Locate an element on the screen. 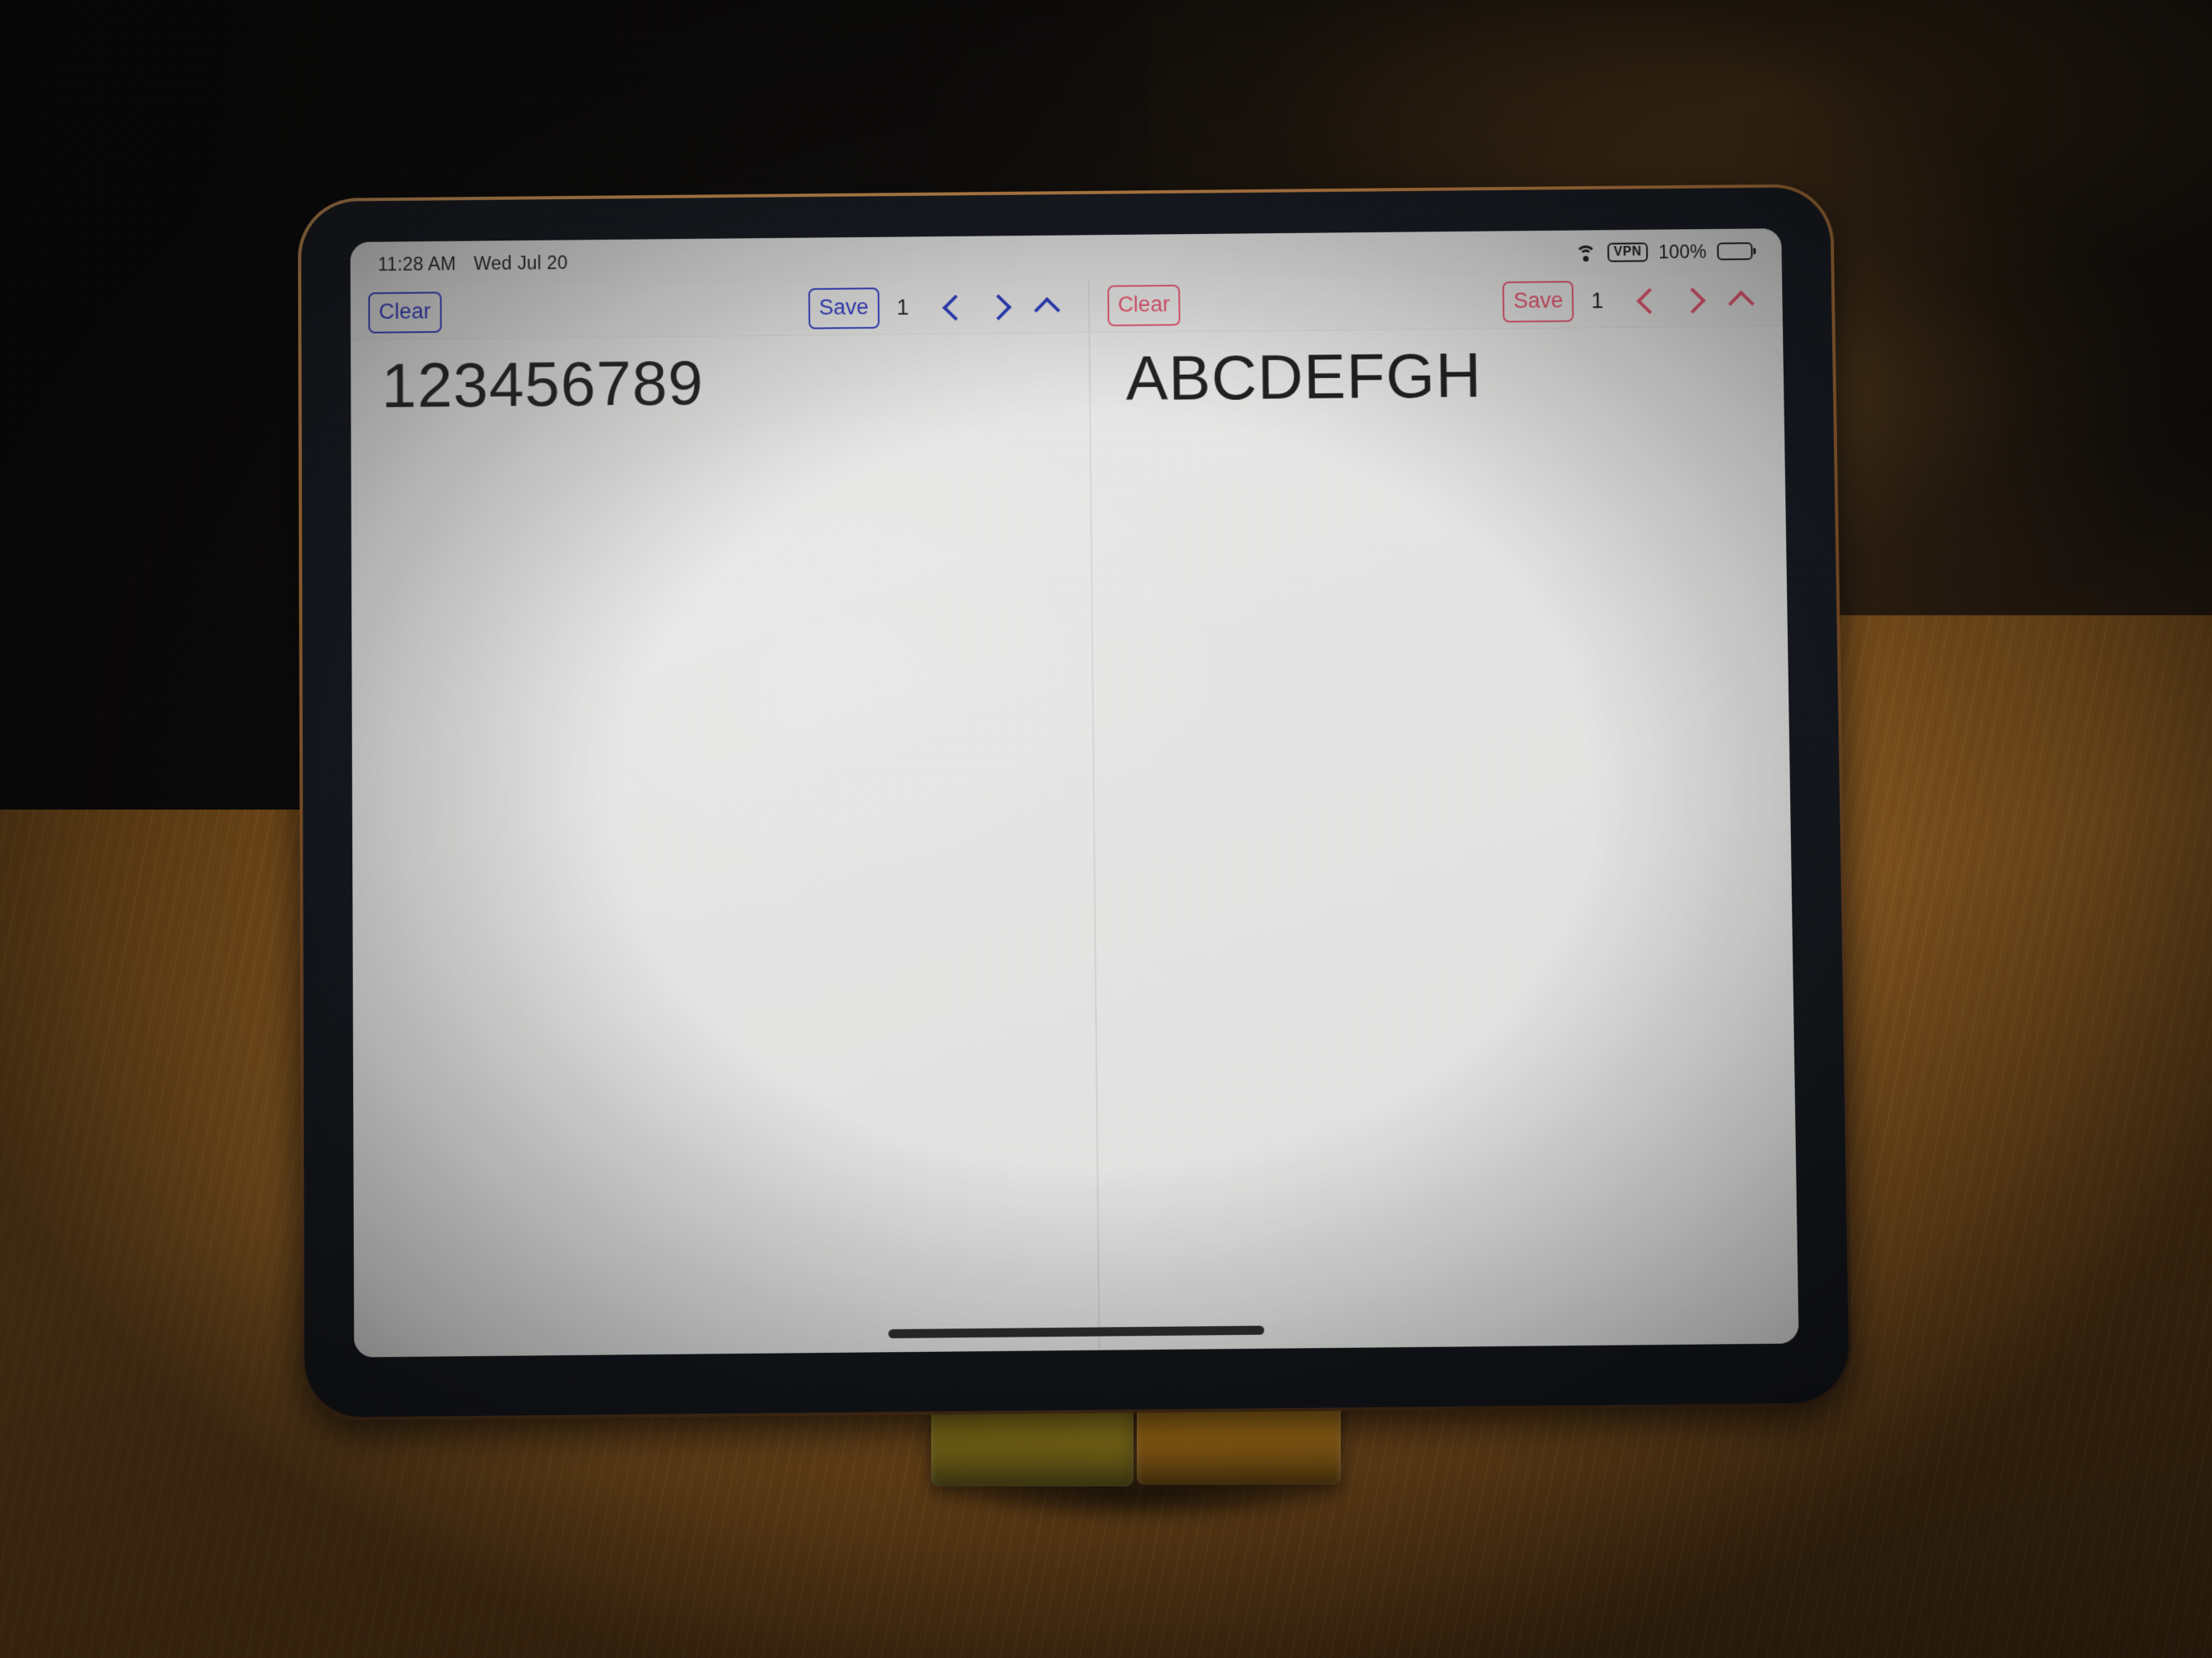 Image resolution: width=2212 pixels, height=1658 pixels. page-number-right: 1 is located at coordinates (1598, 300).